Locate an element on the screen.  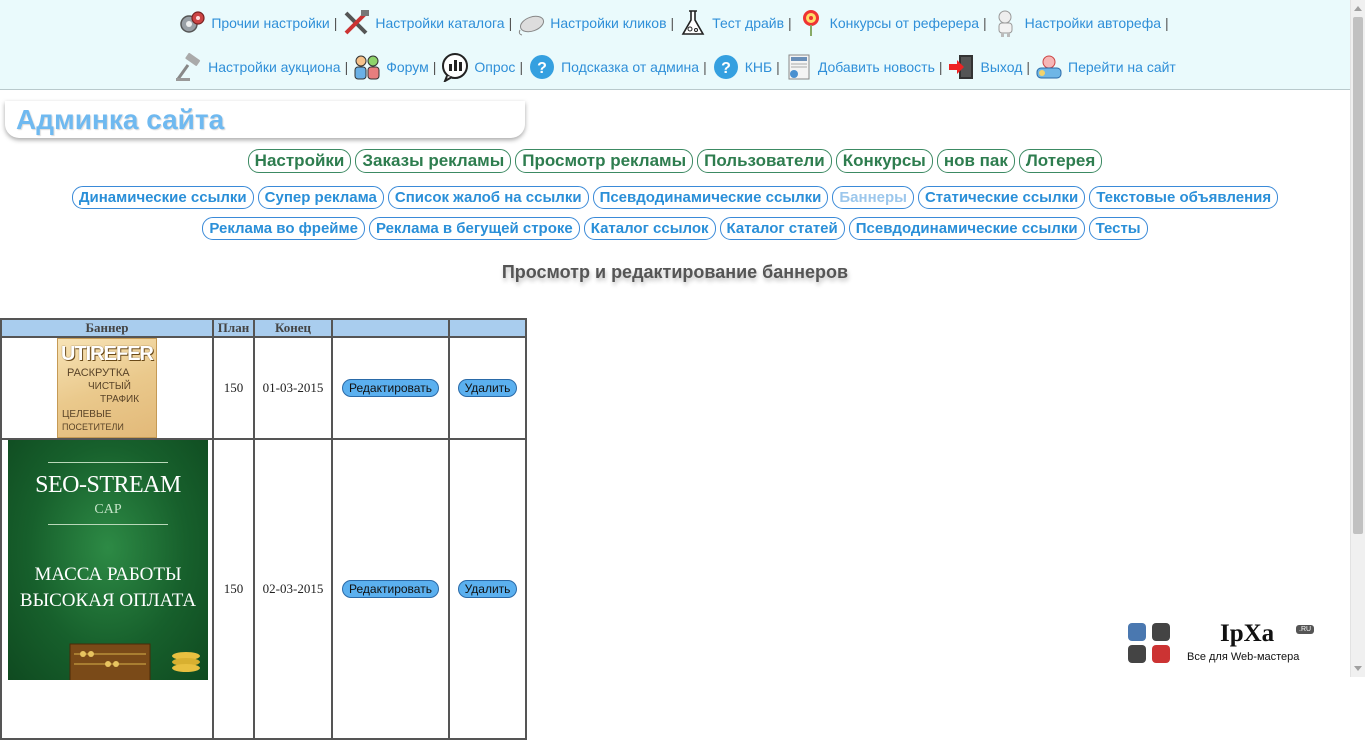
sub-menu-item-banners: Баннеры is located at coordinates (873, 197).